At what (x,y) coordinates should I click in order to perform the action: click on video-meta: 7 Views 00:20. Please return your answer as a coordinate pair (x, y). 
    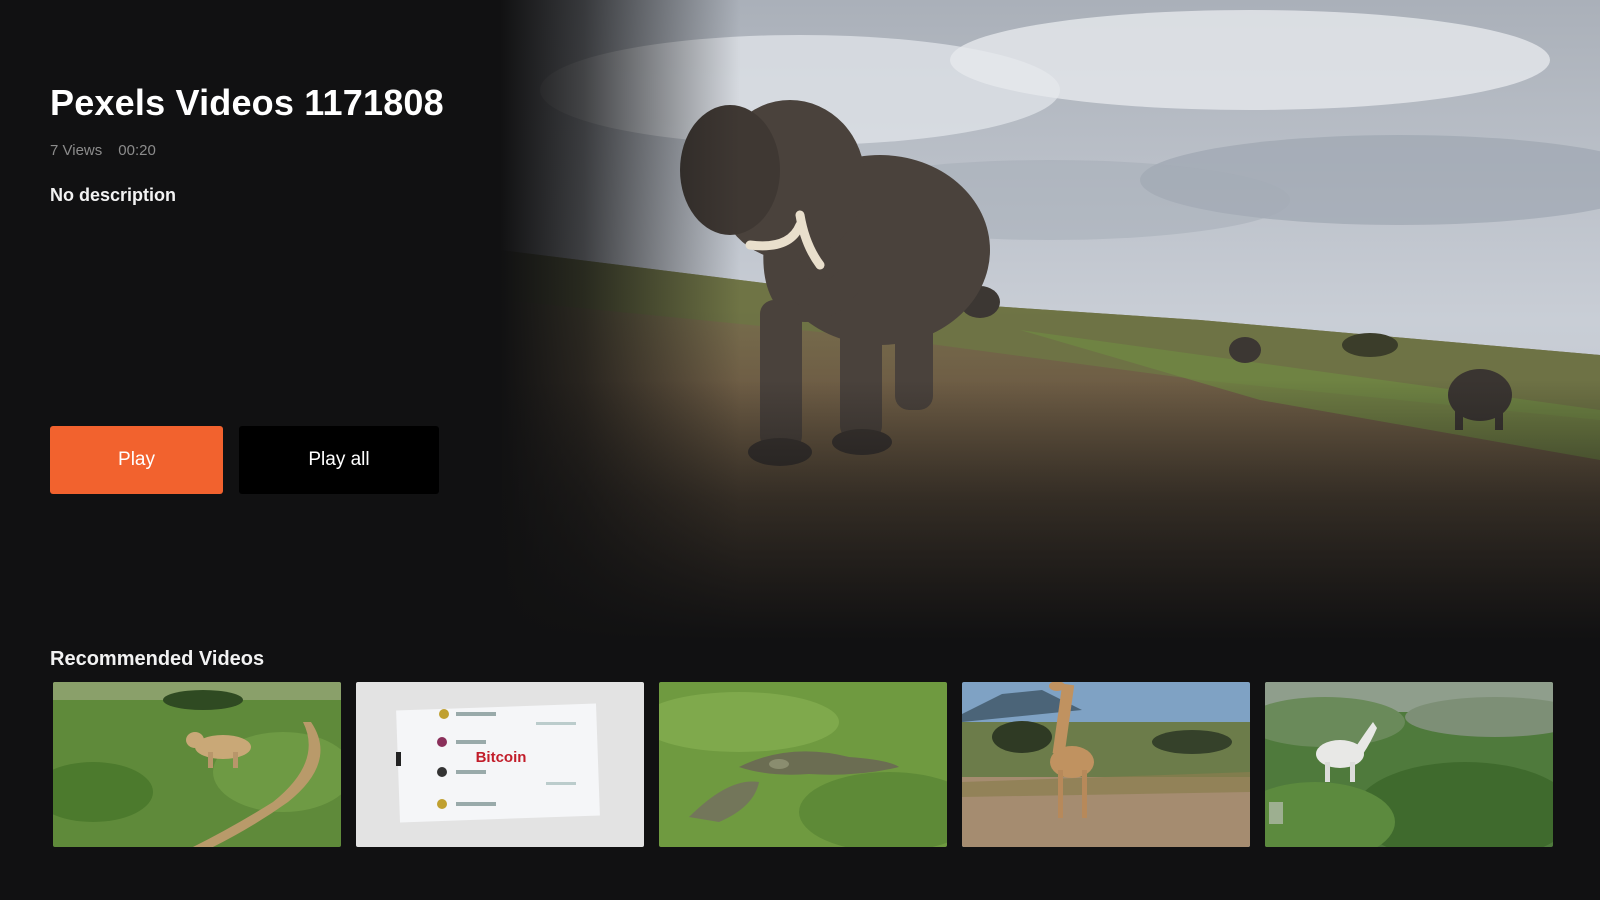
    Looking at the image, I should click on (270, 150).